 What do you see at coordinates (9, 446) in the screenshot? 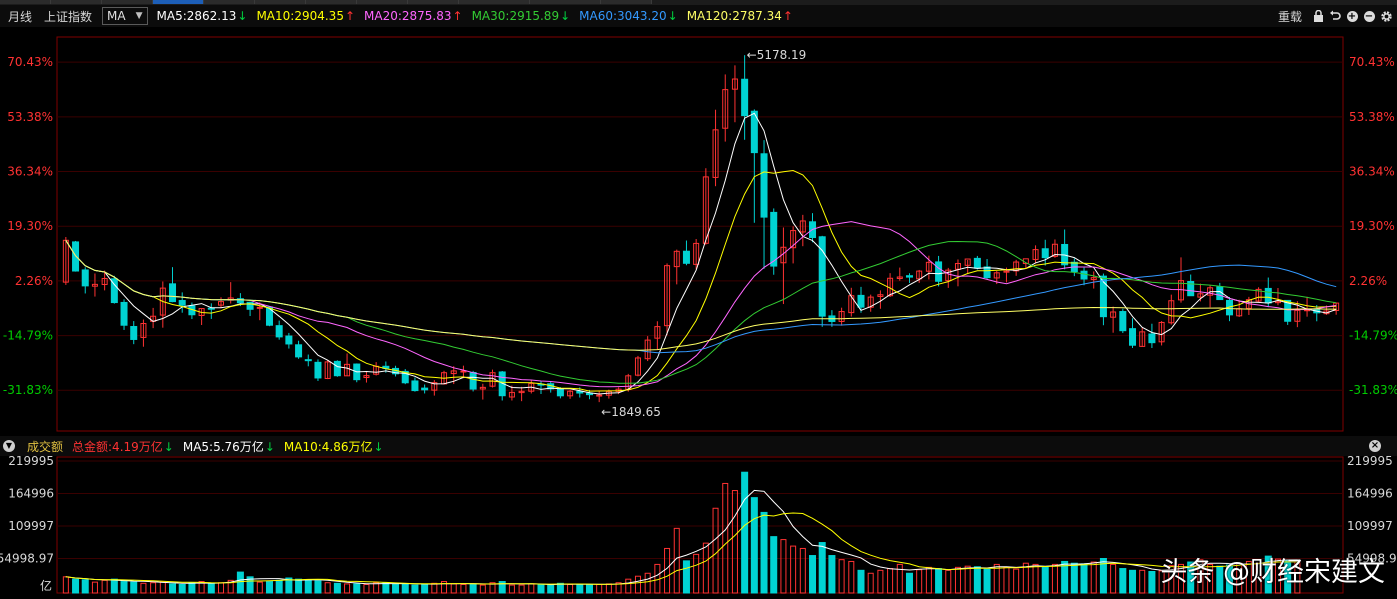
I see `collapse-toggle-icon: ▼` at bounding box center [9, 446].